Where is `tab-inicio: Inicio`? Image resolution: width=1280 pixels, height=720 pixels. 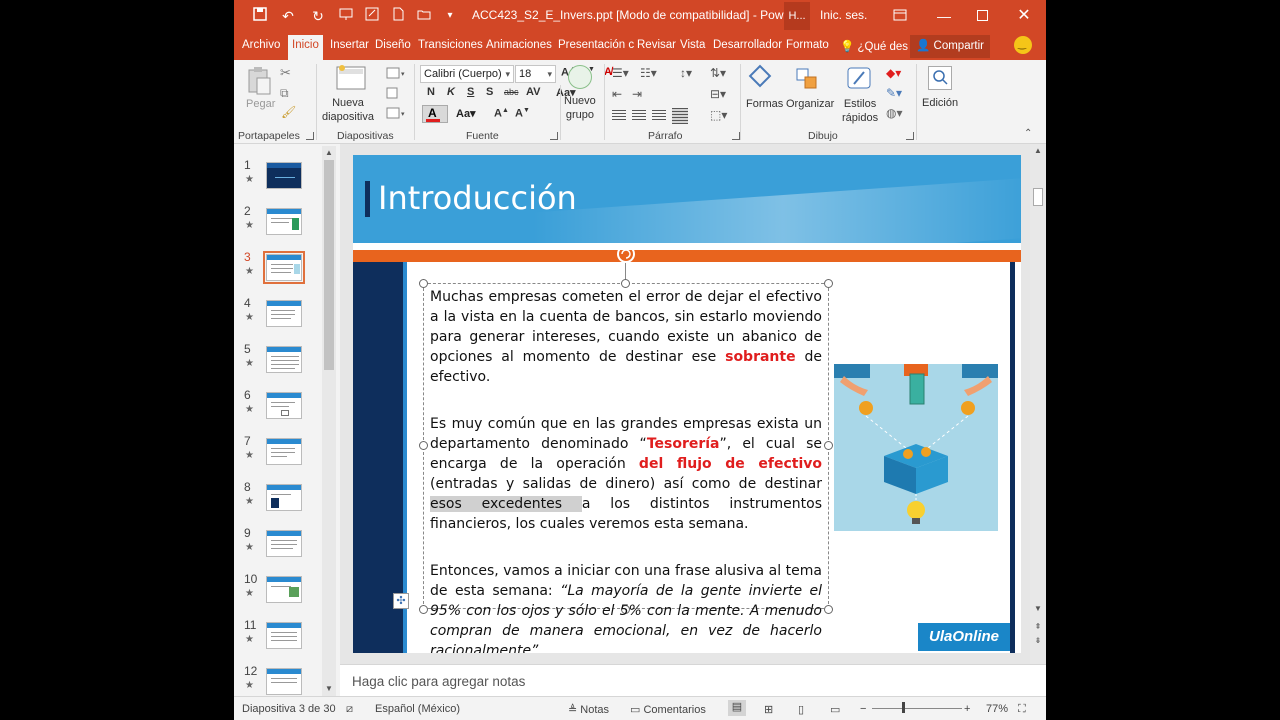
tab-inicio: Inicio is located at coordinates (305, 47).